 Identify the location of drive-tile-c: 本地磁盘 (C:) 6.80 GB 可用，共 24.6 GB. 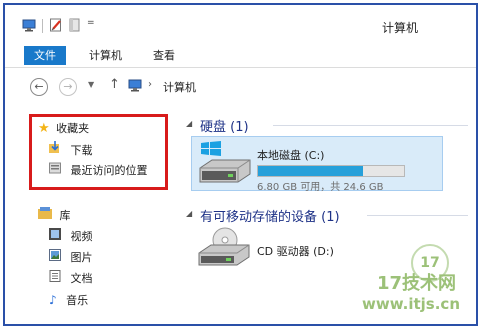
(317, 164).